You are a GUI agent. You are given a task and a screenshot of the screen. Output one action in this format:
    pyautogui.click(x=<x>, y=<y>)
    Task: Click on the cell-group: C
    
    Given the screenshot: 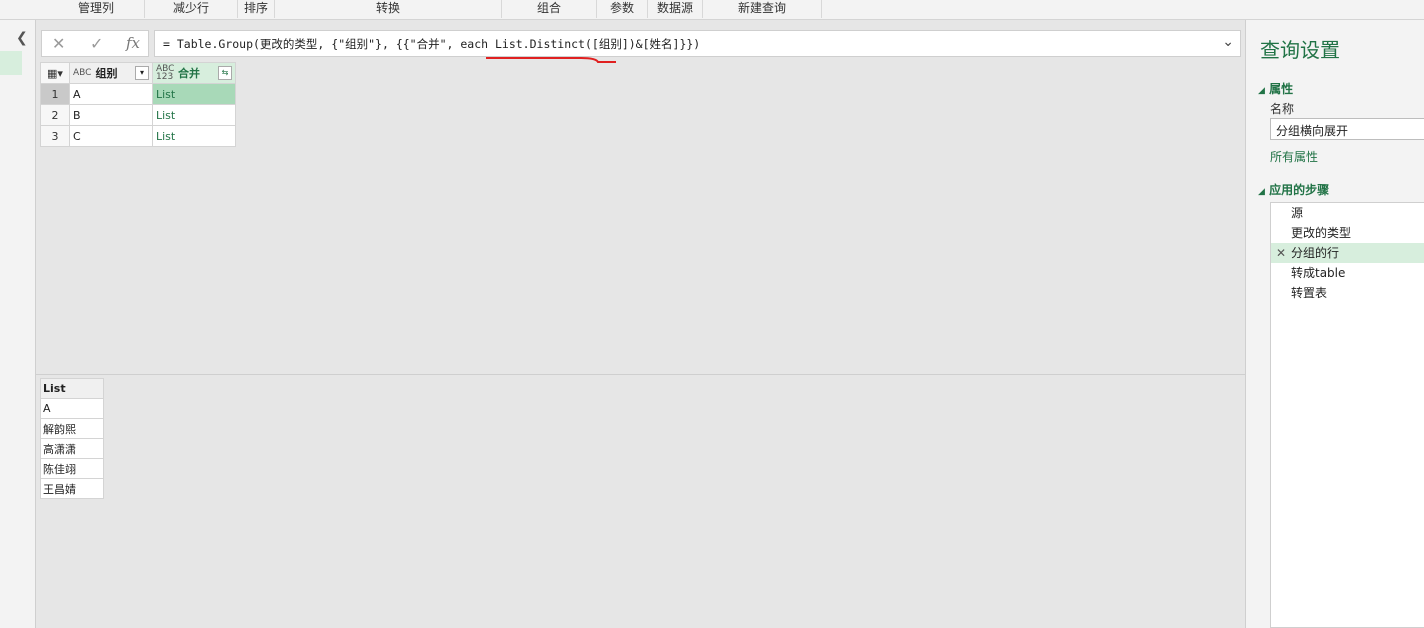 What is the action you would take?
    pyautogui.click(x=111, y=136)
    